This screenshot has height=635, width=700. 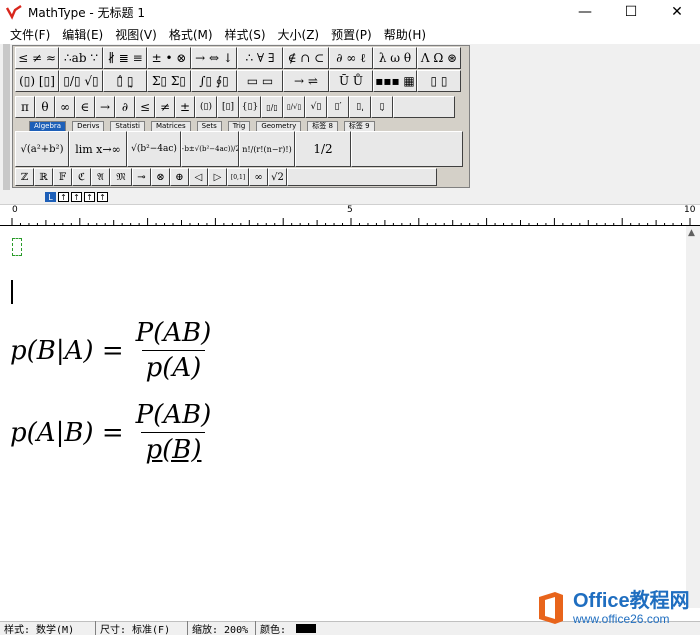 I want to click on labeled-arrow-templates-button: → ⇌, so click(x=306, y=81).